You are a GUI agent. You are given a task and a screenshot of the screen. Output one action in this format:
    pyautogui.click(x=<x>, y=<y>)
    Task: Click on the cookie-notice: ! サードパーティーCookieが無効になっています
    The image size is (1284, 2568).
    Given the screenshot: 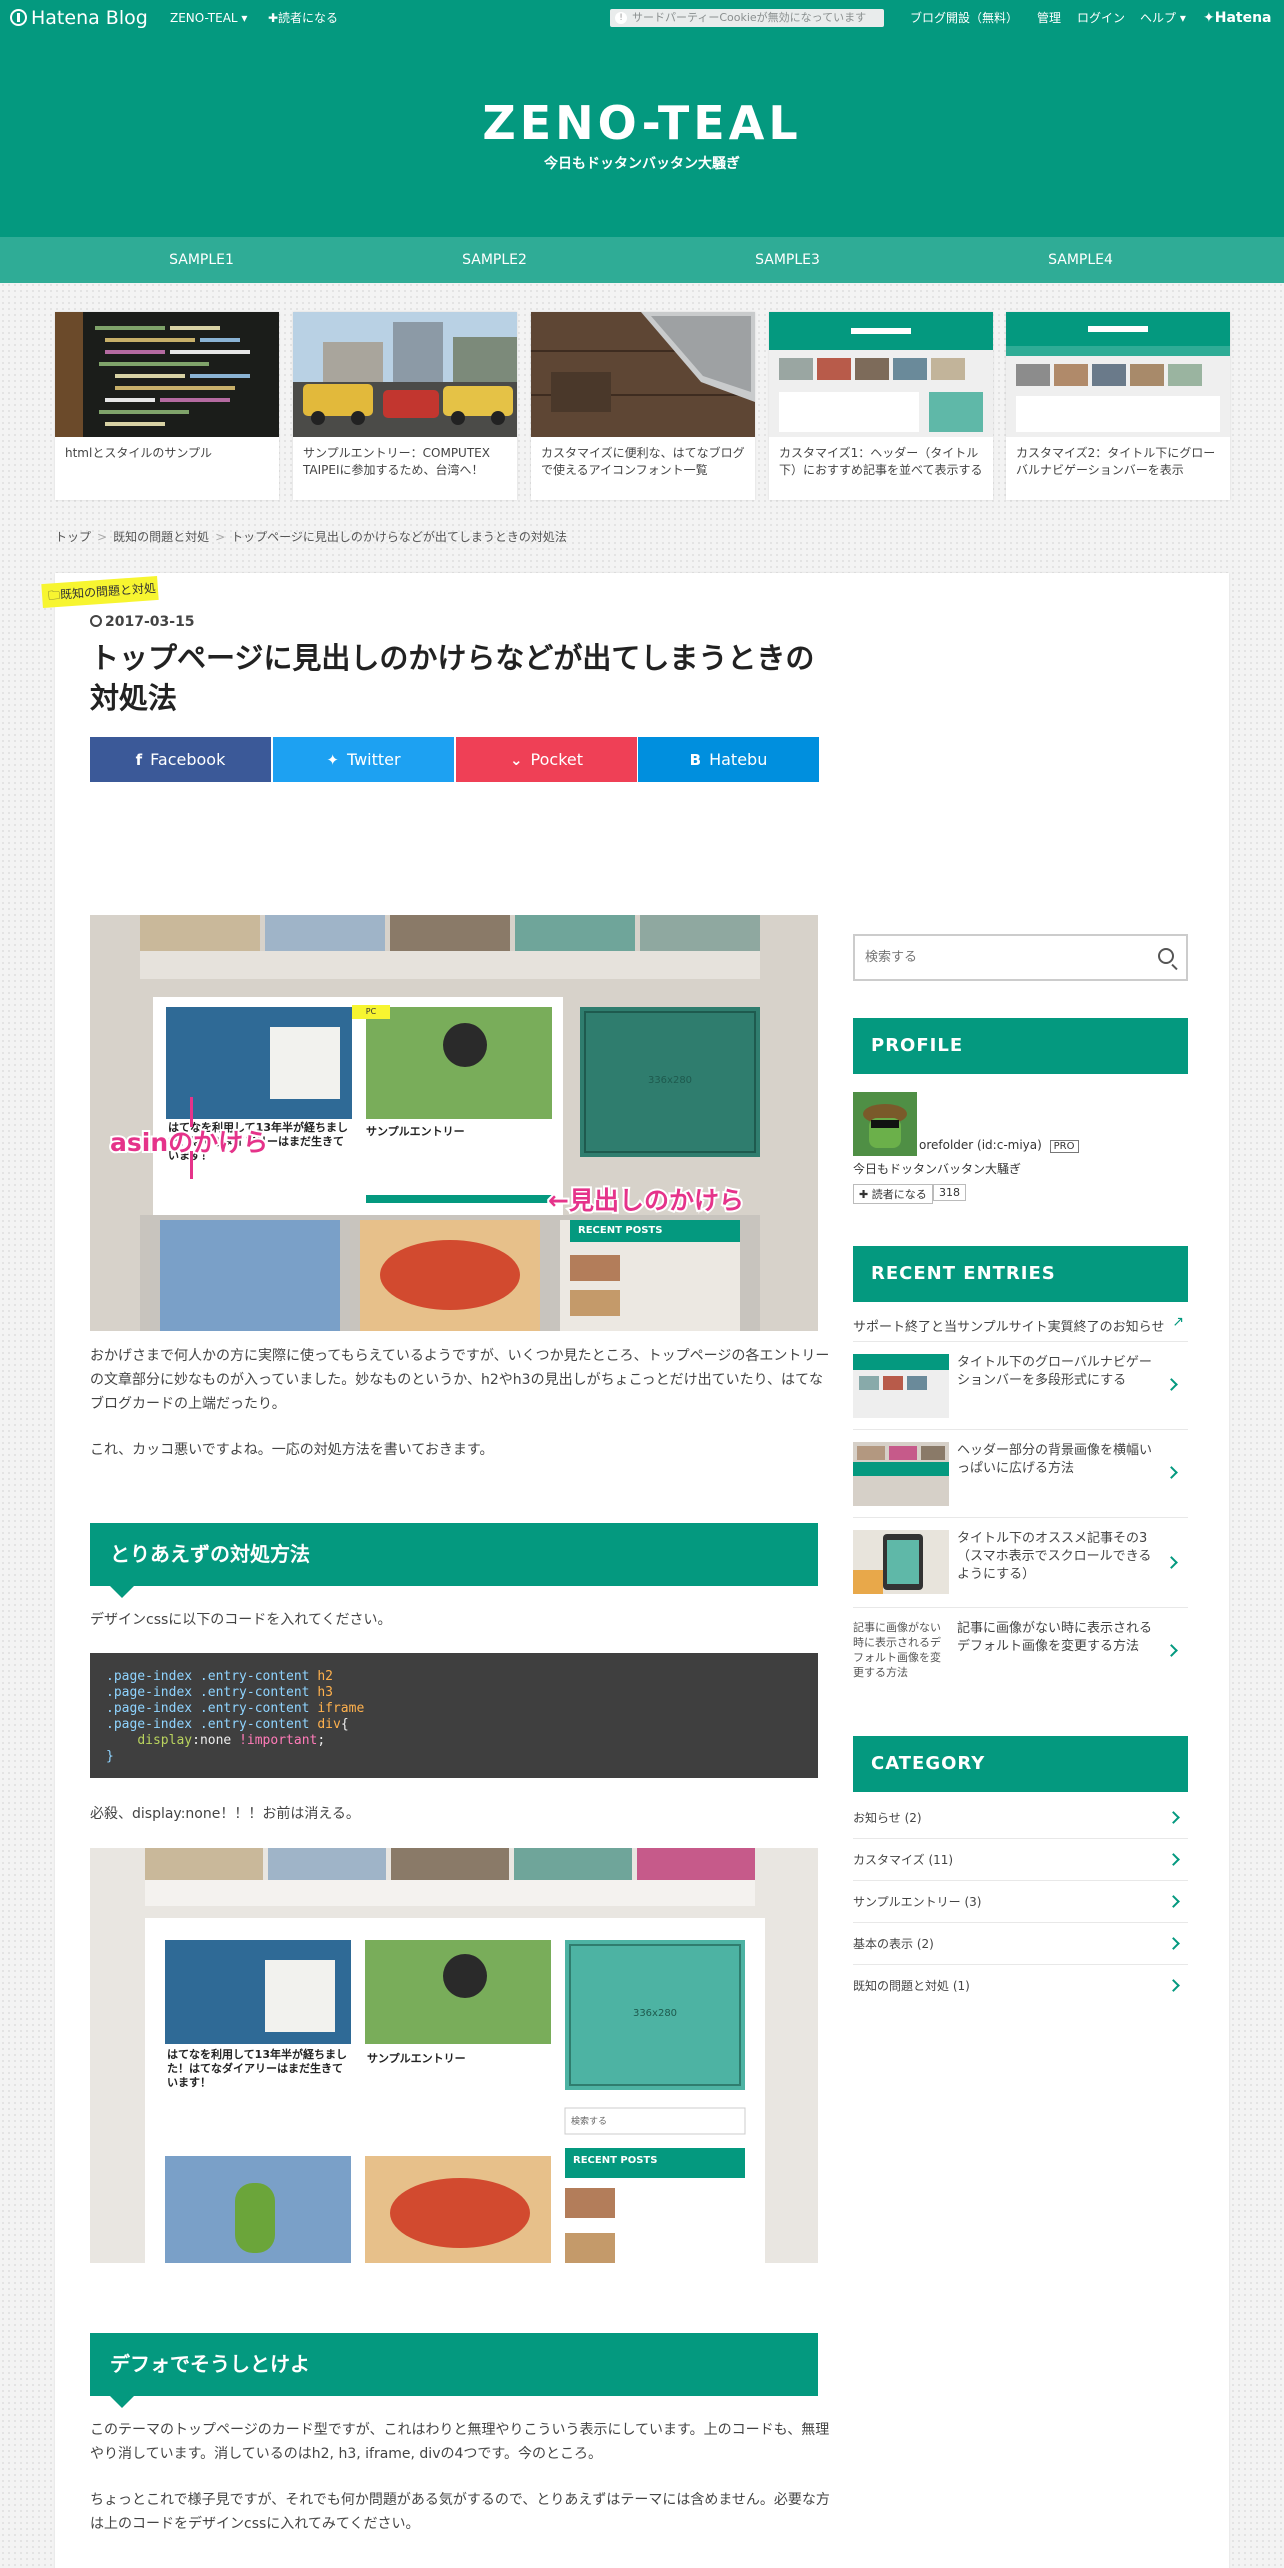 What is the action you would take?
    pyautogui.click(x=747, y=18)
    